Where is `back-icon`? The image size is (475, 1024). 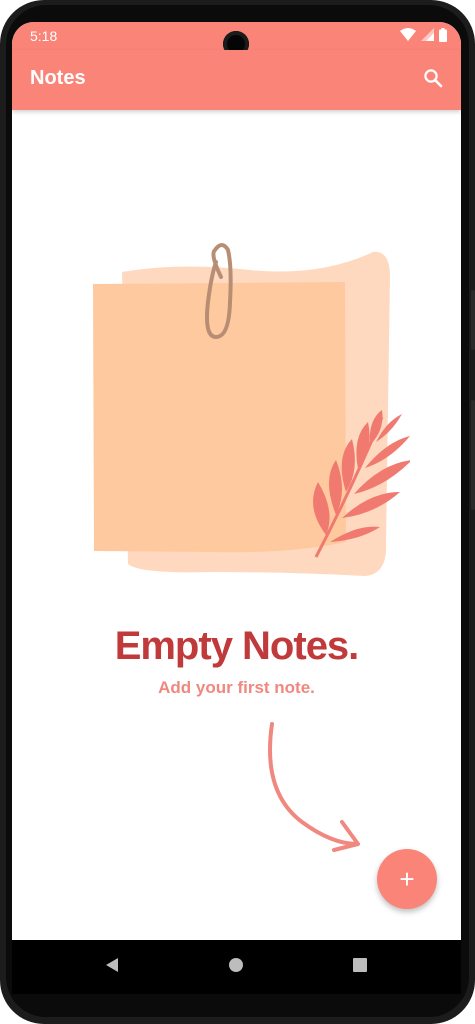 back-icon is located at coordinates (112, 967).